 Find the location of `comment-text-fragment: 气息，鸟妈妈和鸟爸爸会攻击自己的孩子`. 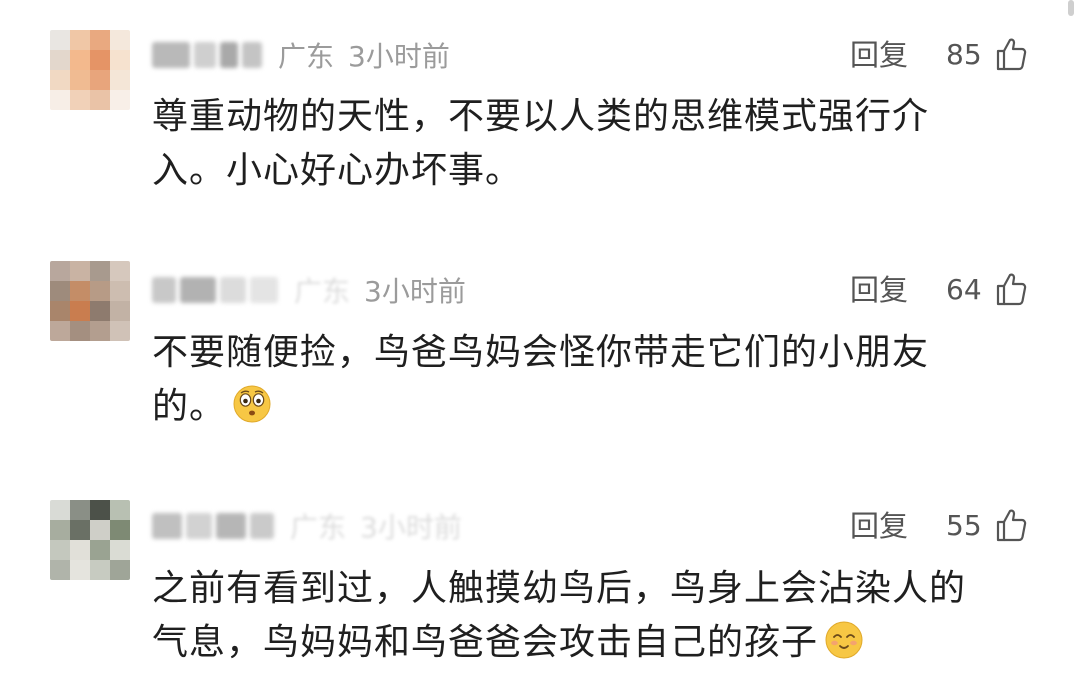

comment-text-fragment: 气息，鸟妈妈和鸟爸爸会攻击自己的孩子 is located at coordinates (485, 642).